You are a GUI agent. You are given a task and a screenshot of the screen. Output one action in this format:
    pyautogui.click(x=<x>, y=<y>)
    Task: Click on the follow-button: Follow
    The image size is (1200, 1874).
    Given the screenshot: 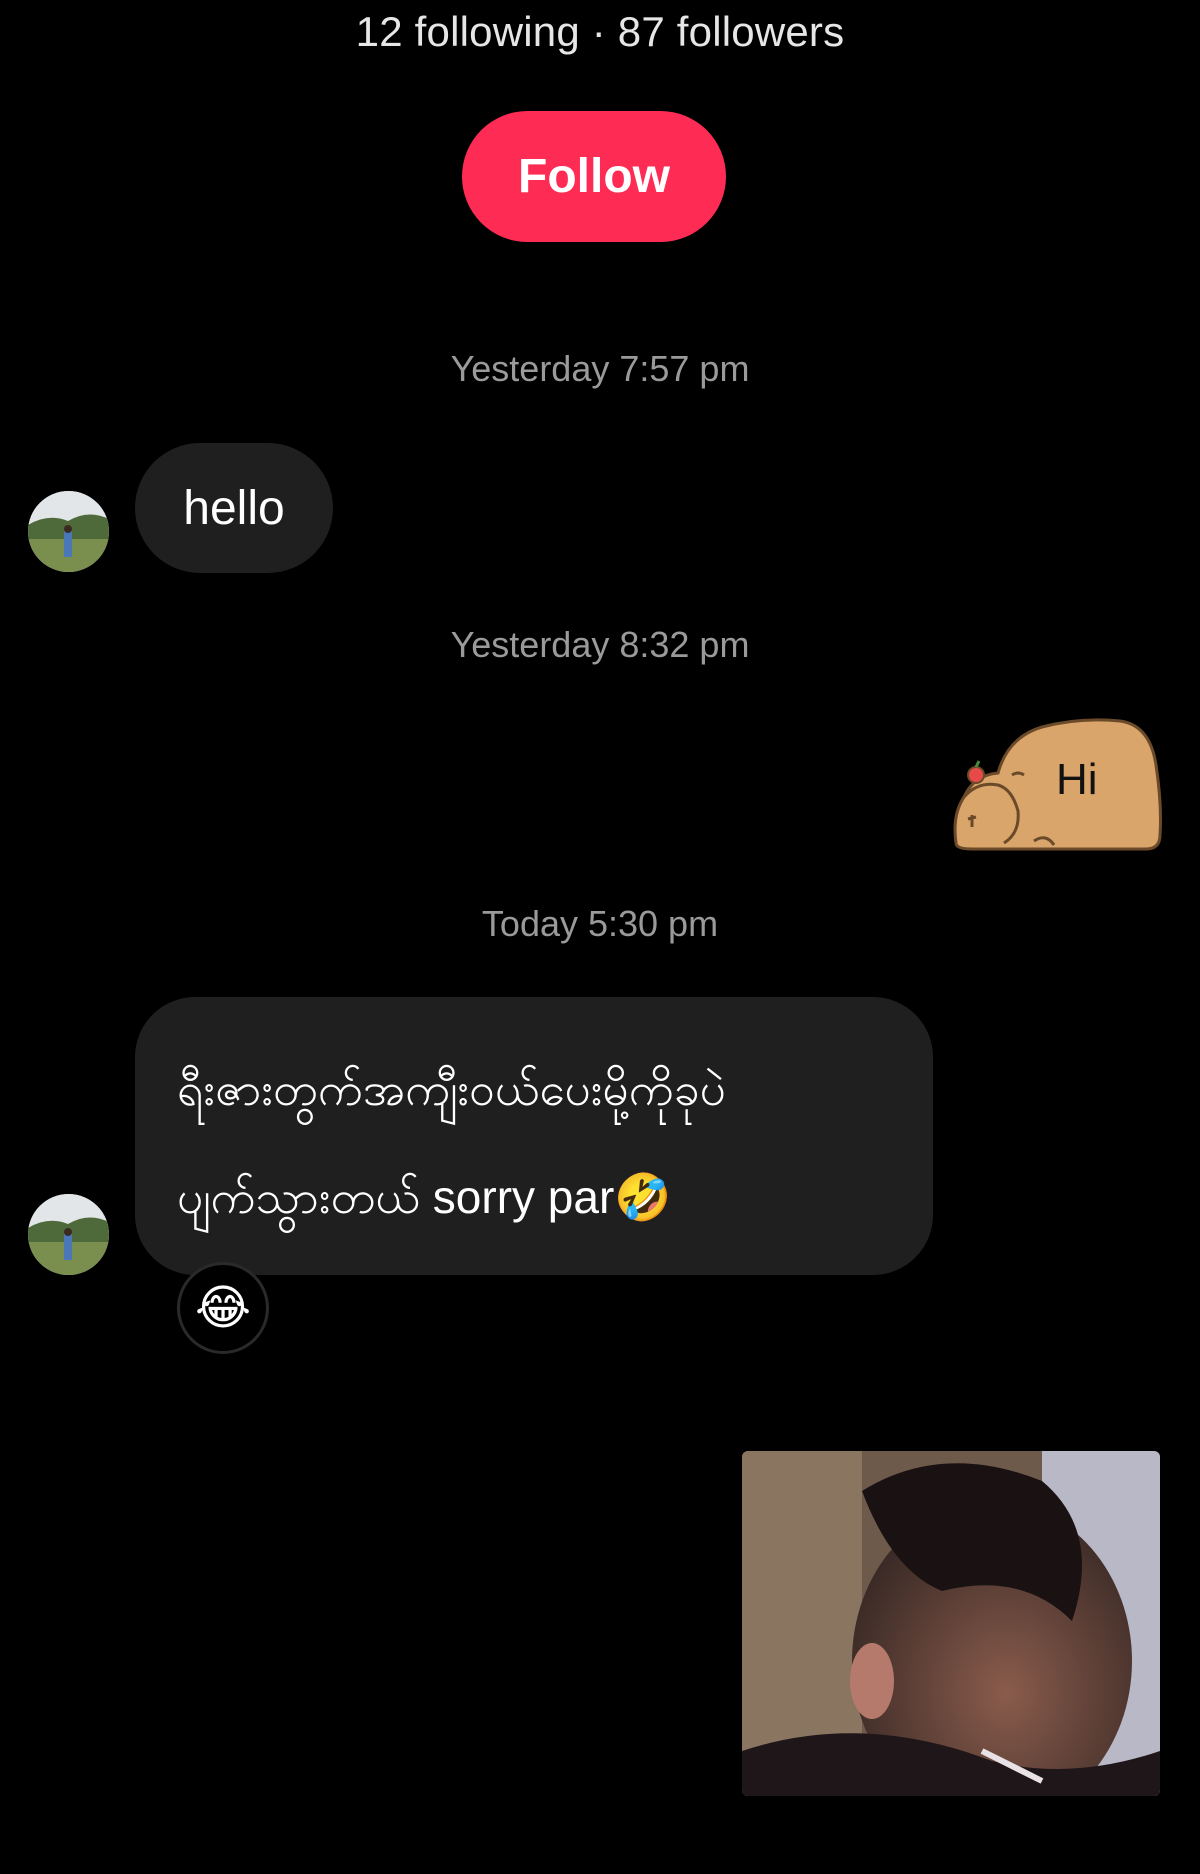 What is the action you would take?
    pyautogui.click(x=594, y=176)
    